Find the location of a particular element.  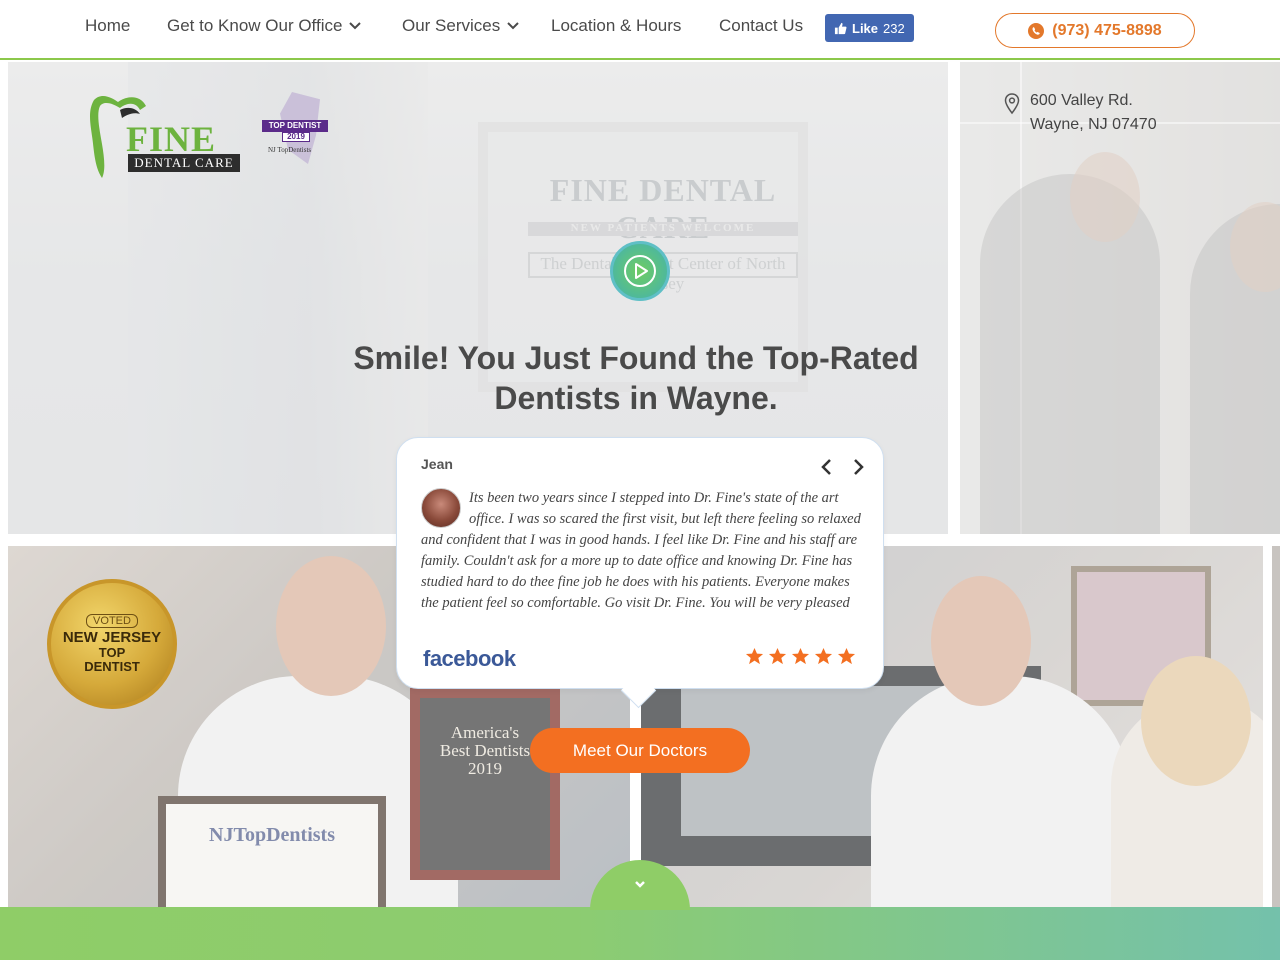

next-review-arrow-icon is located at coordinates (858, 467).